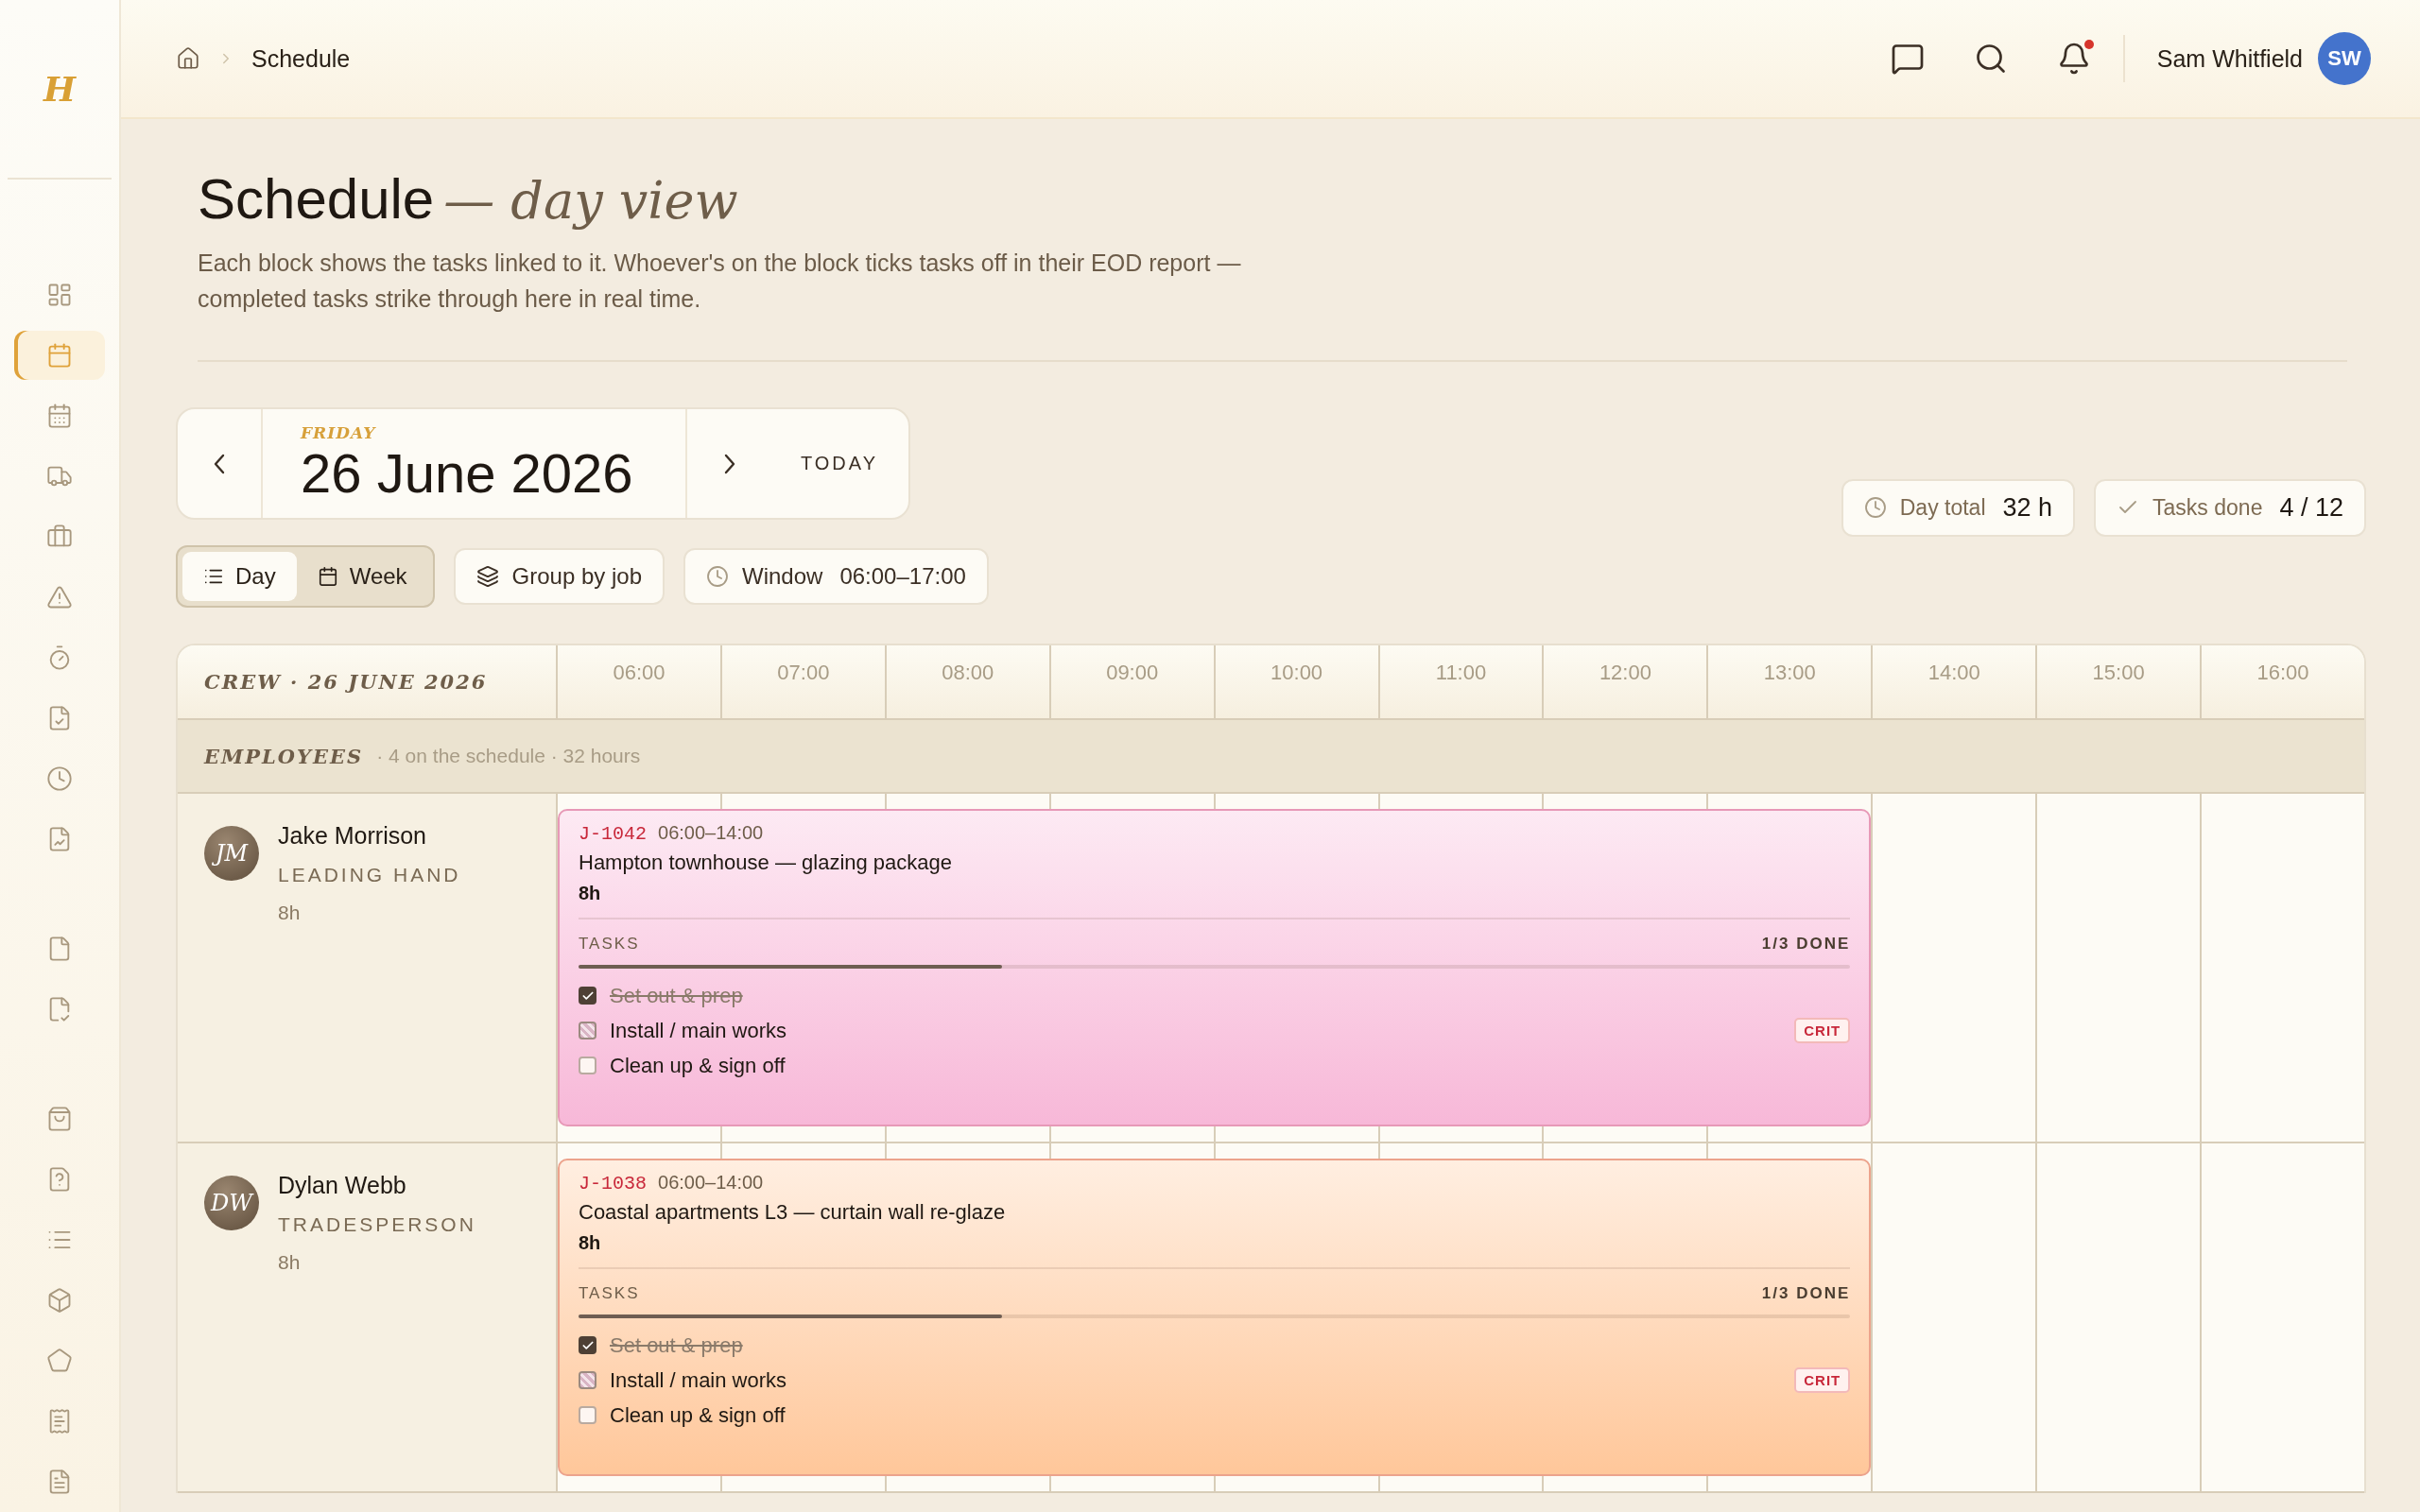  Describe the element at coordinates (362, 576) in the screenshot. I see `view-tab: Week` at that location.